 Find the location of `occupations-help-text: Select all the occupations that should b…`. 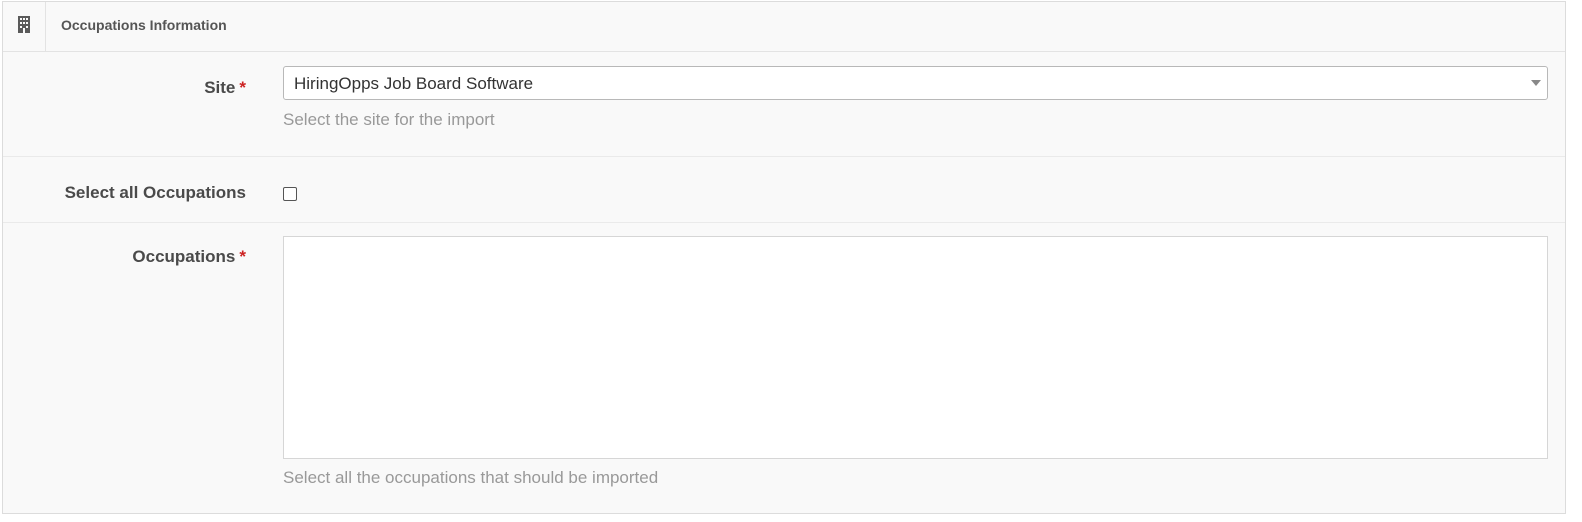

occupations-help-text: Select all the occupations that should b… is located at coordinates (471, 477).